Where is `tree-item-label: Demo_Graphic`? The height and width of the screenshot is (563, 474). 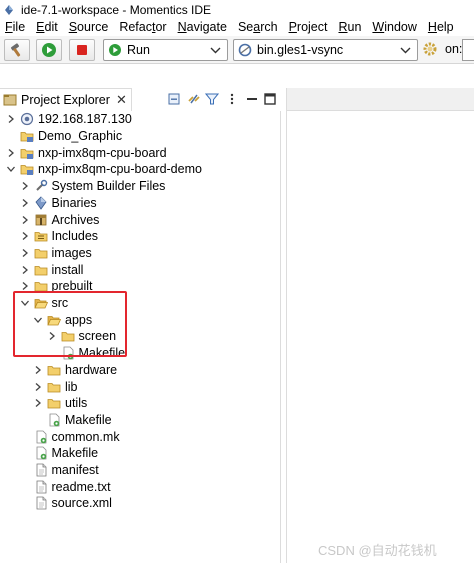 tree-item-label: Demo_Graphic is located at coordinates (80, 136).